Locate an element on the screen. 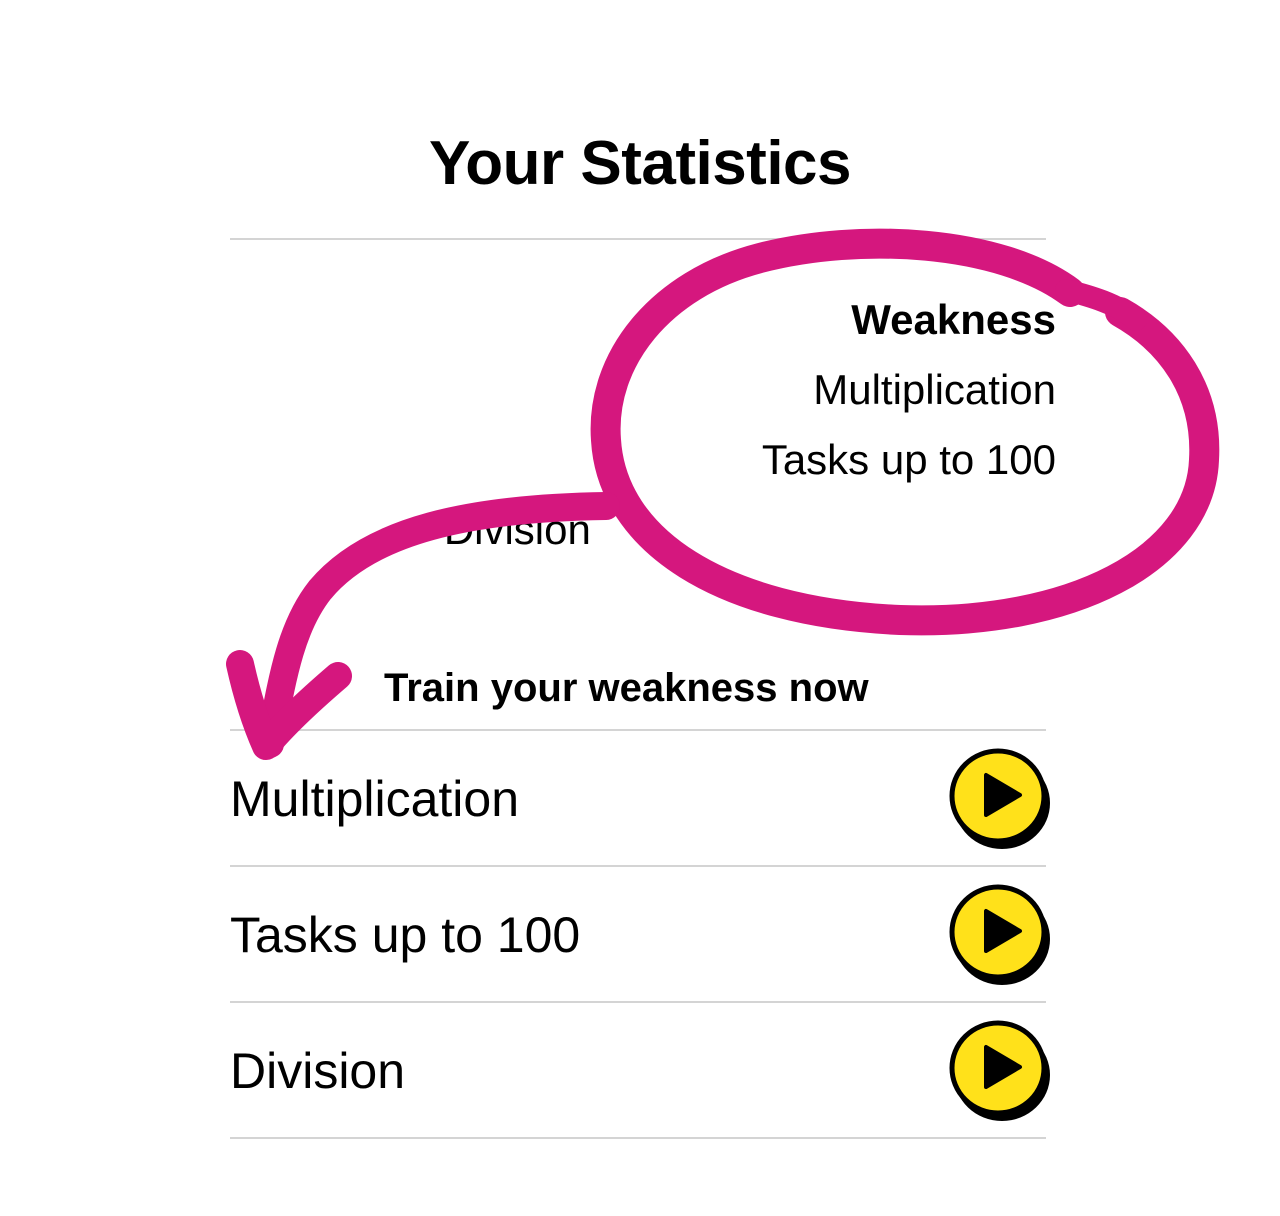  train-row-multiplication: Multiplication is located at coordinates (640, 797).